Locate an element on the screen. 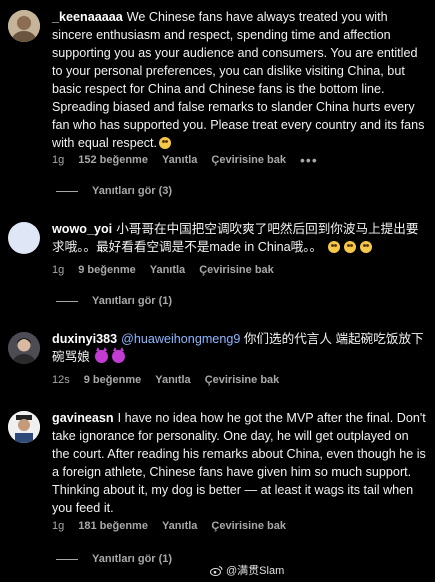  like-count: 152 beğenme is located at coordinates (113, 160).